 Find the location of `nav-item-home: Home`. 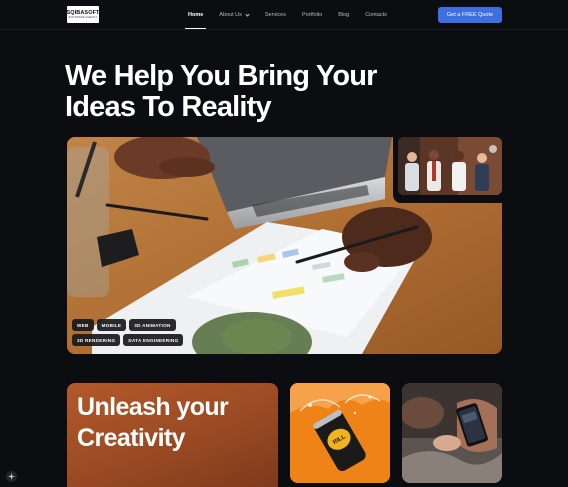

nav-item-home: Home is located at coordinates (195, 15).